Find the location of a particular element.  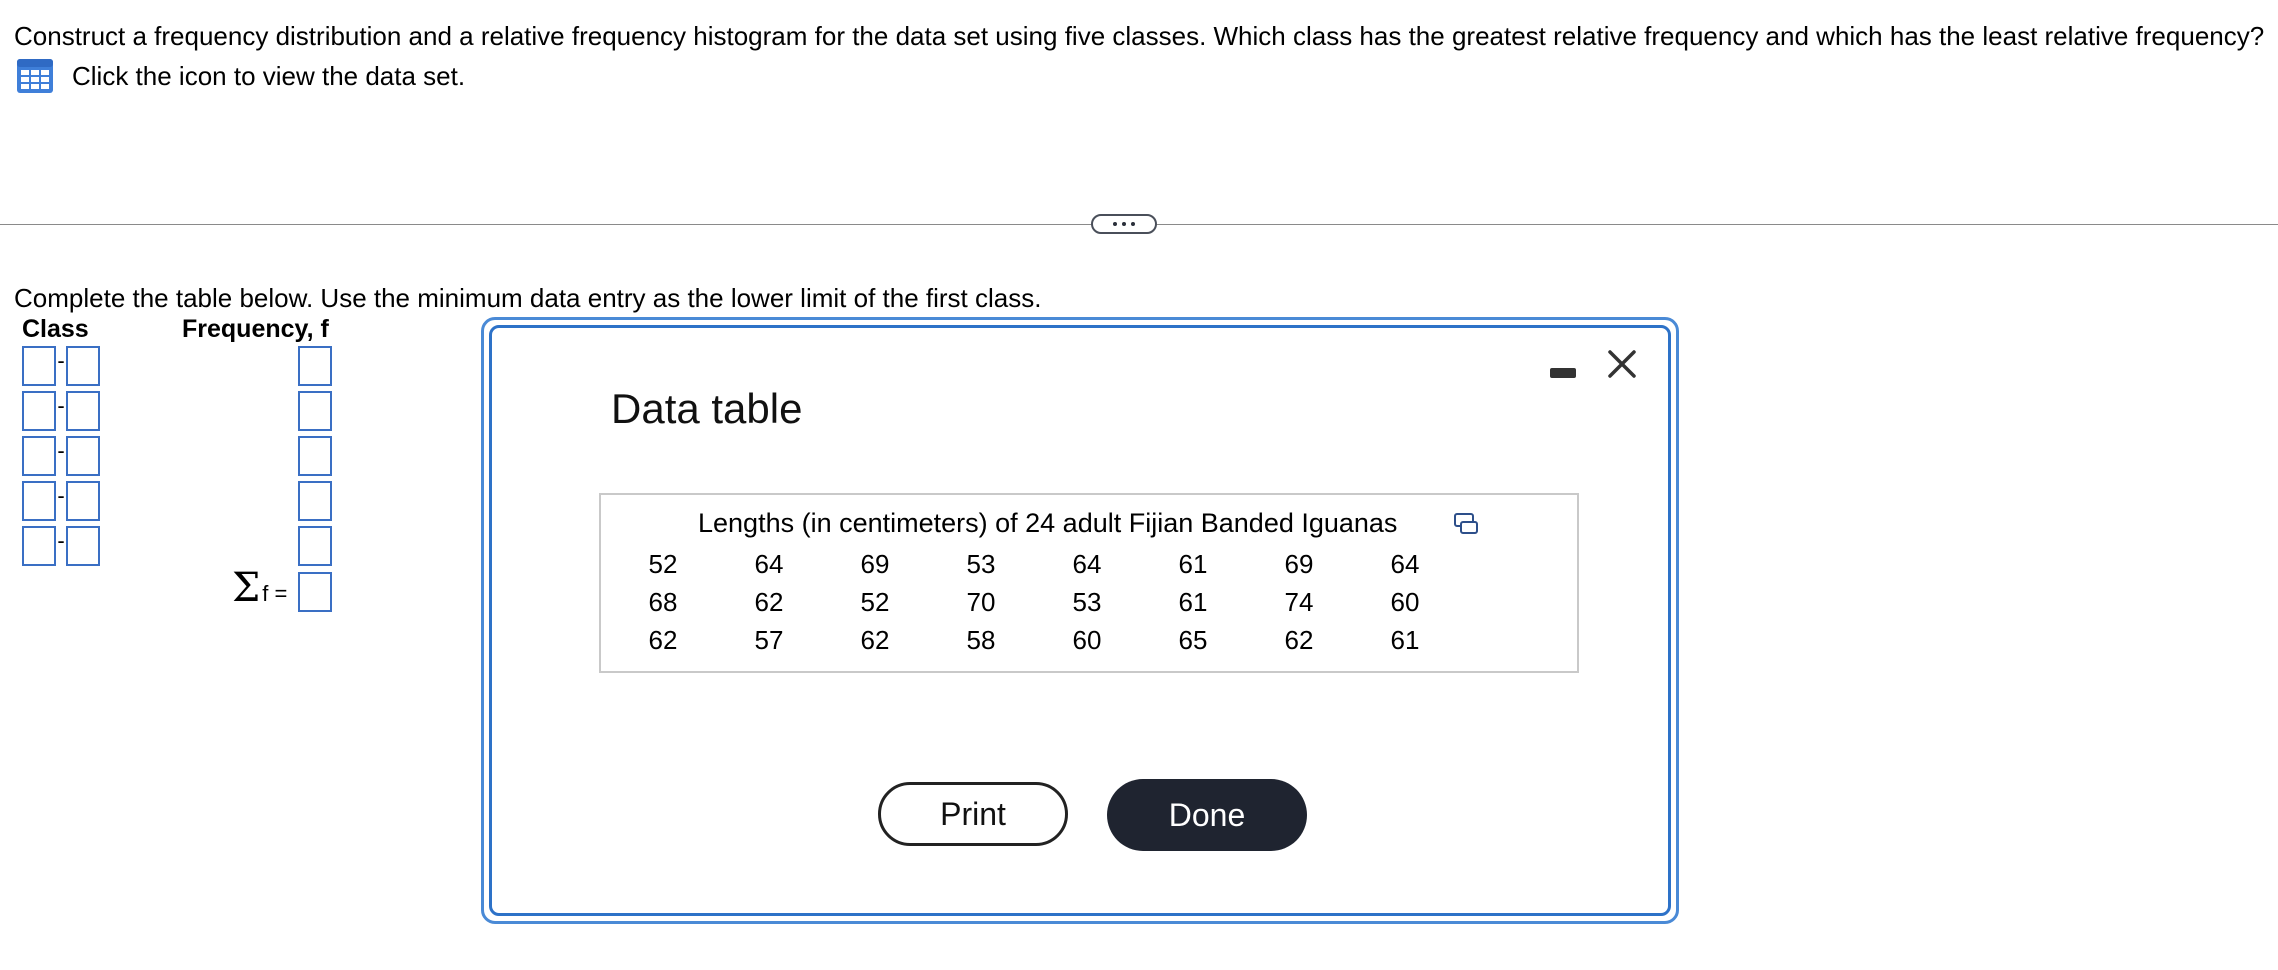

class-column-header: Class is located at coordinates (55, 329).